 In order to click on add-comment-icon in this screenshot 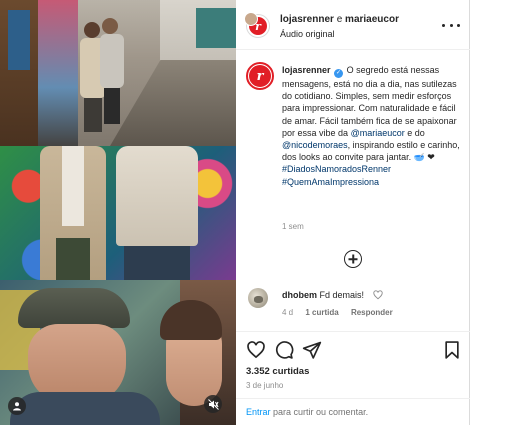, I will do `click(353, 259)`.